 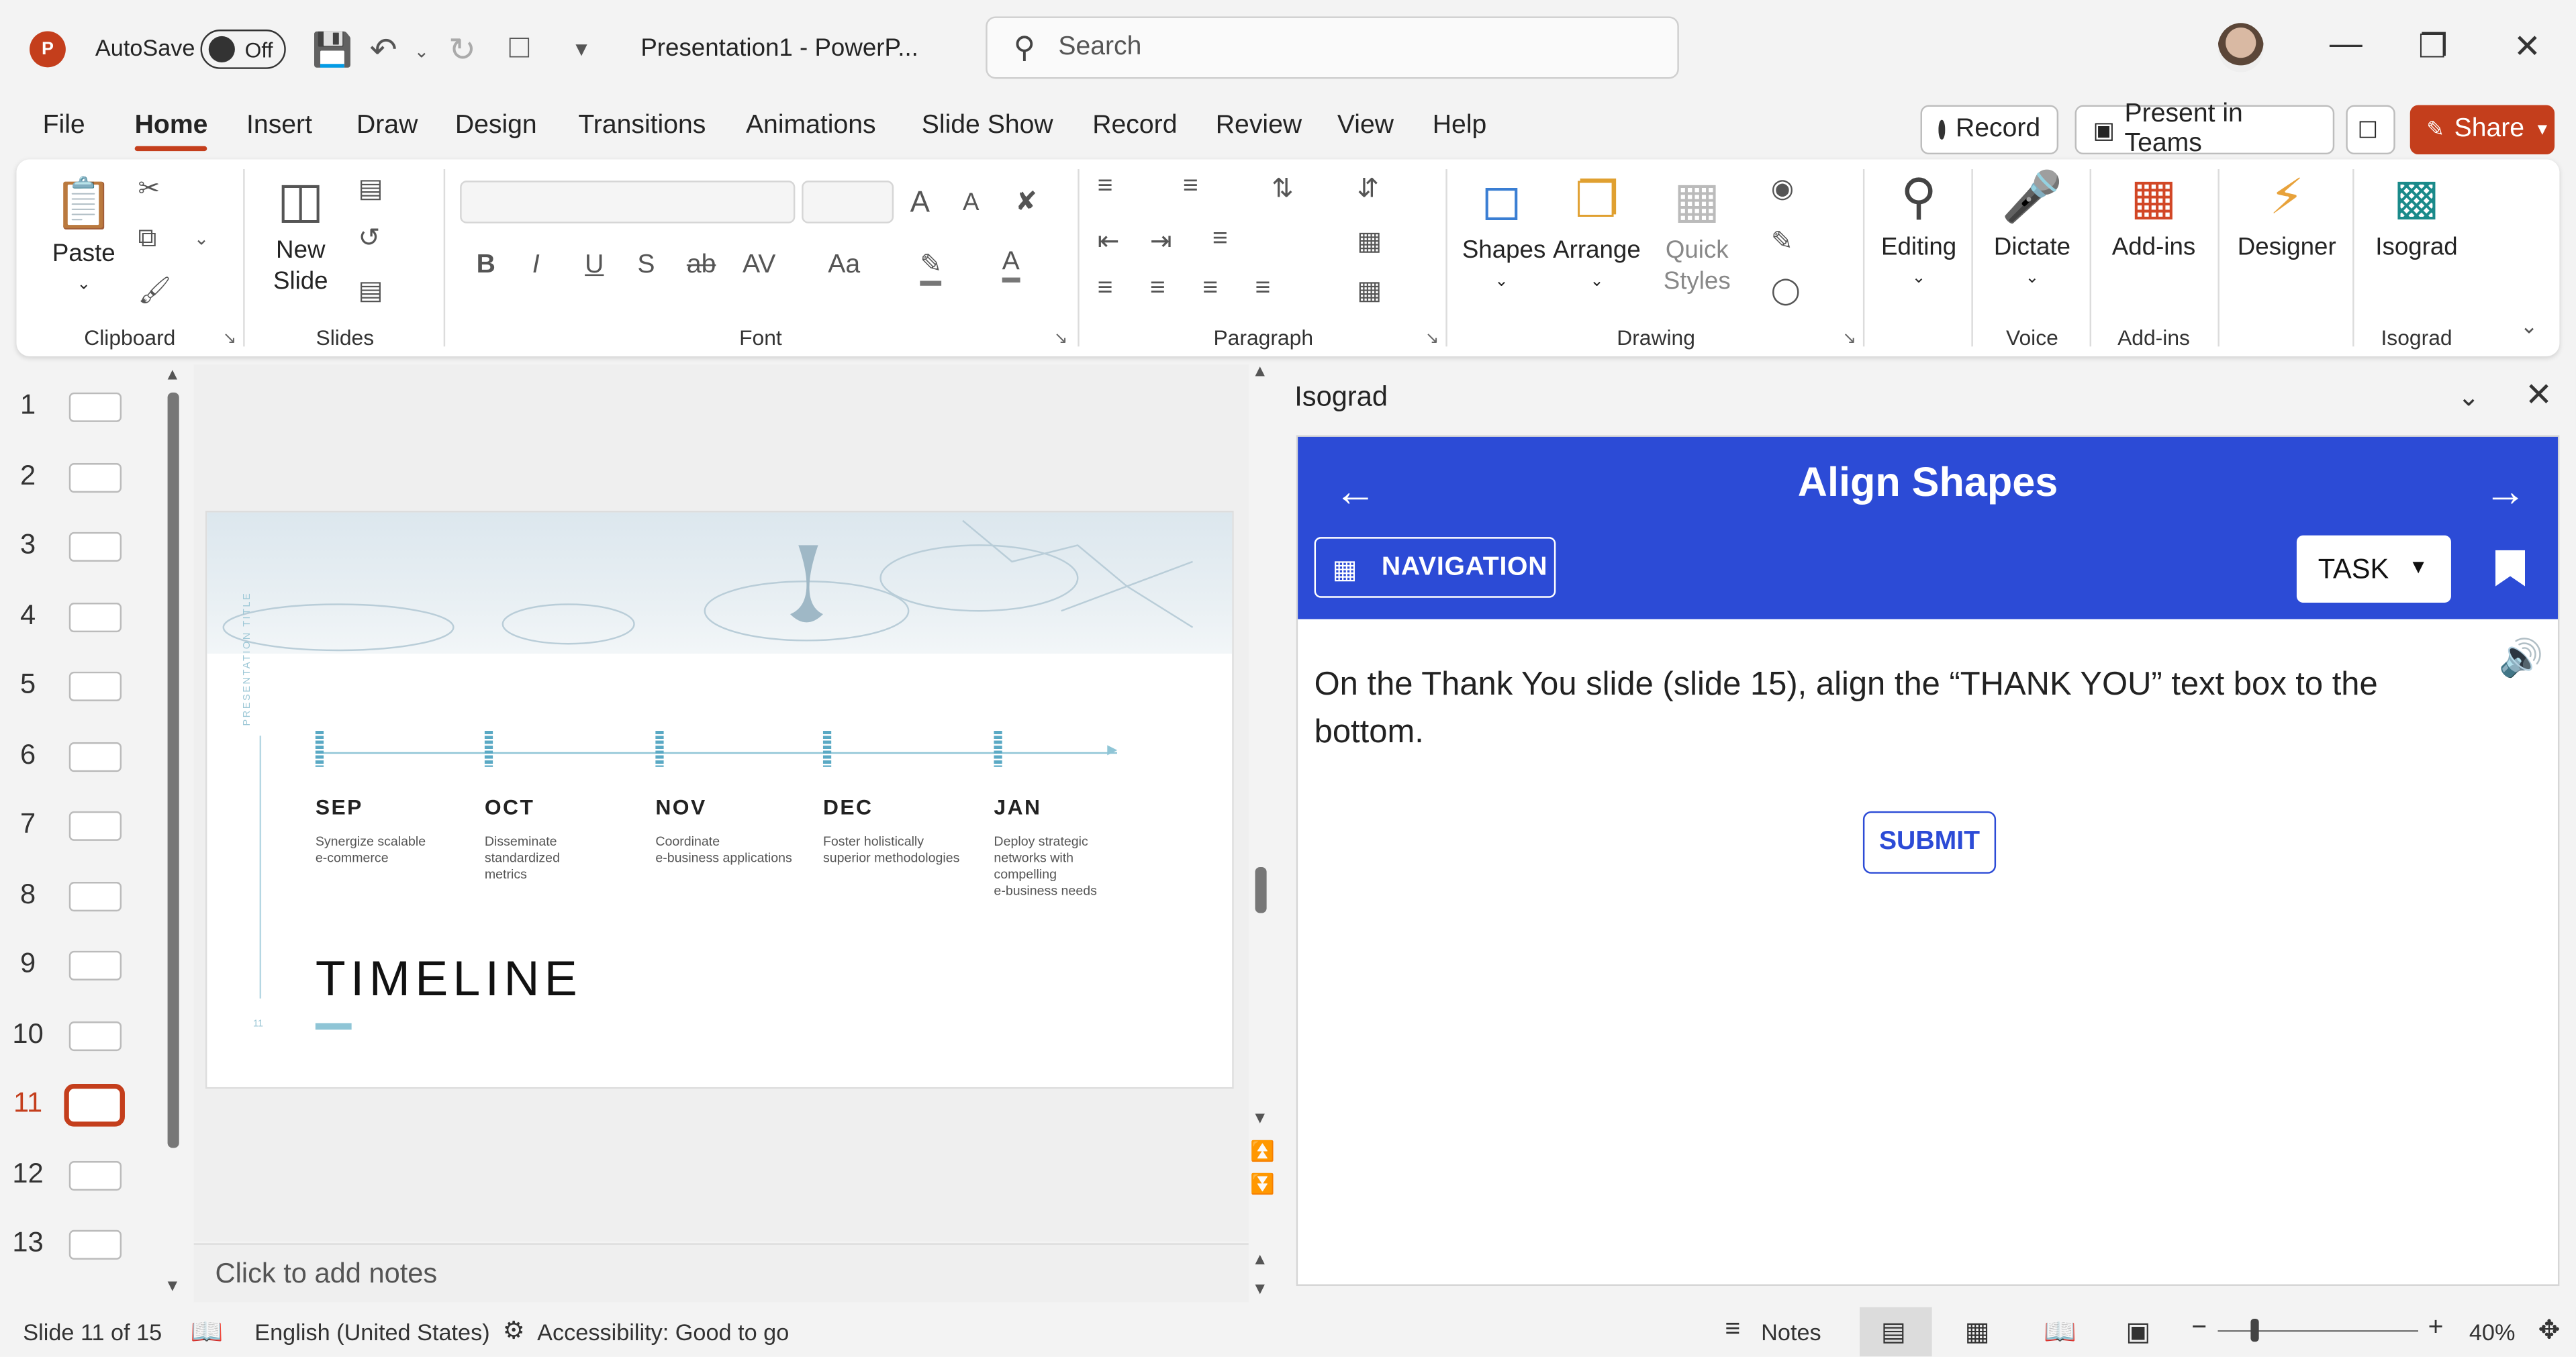 What do you see at coordinates (1332, 47) in the screenshot?
I see `search-box: ⚲ Search` at bounding box center [1332, 47].